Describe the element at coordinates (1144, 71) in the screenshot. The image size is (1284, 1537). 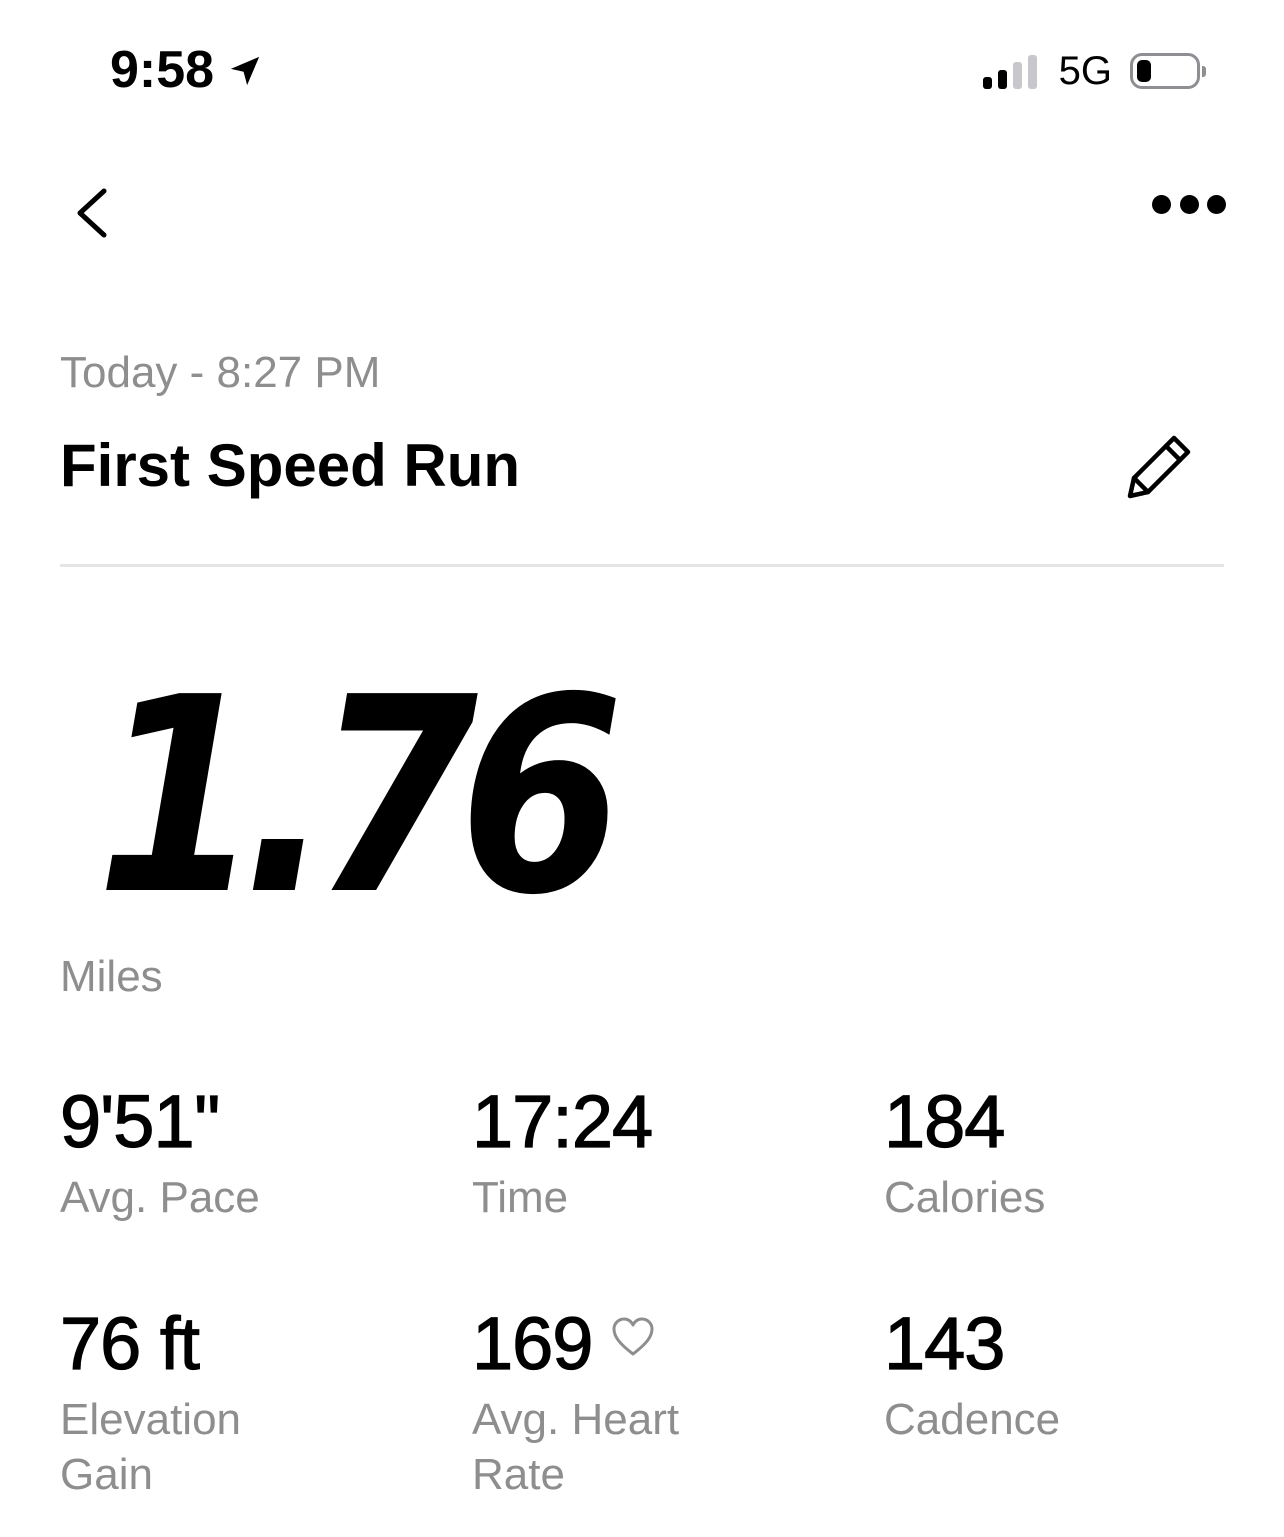
I see `battery-level` at that location.